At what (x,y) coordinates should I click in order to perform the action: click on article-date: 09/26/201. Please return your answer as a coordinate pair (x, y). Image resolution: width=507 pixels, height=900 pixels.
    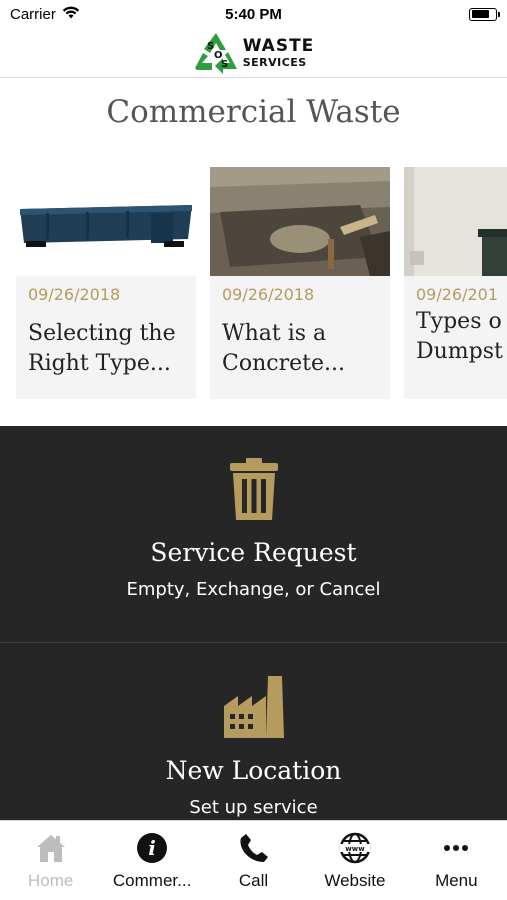
    Looking at the image, I should click on (457, 294).